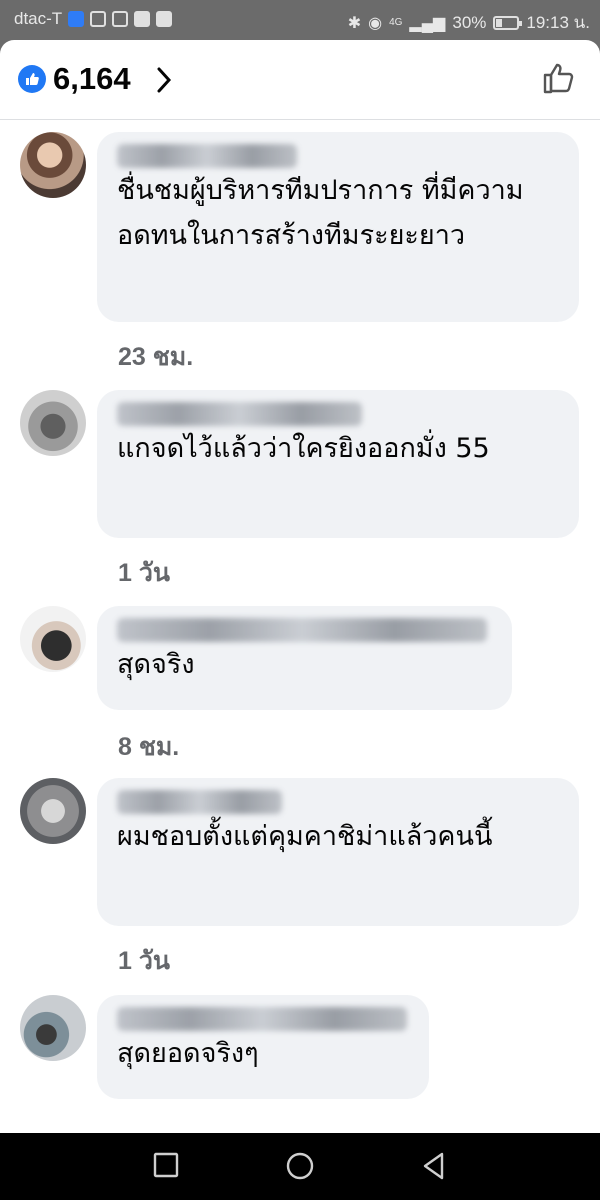 Image resolution: width=600 pixels, height=1200 pixels. Describe the element at coordinates (164, 82) in the screenshot. I see `chevron-right-icon` at that location.